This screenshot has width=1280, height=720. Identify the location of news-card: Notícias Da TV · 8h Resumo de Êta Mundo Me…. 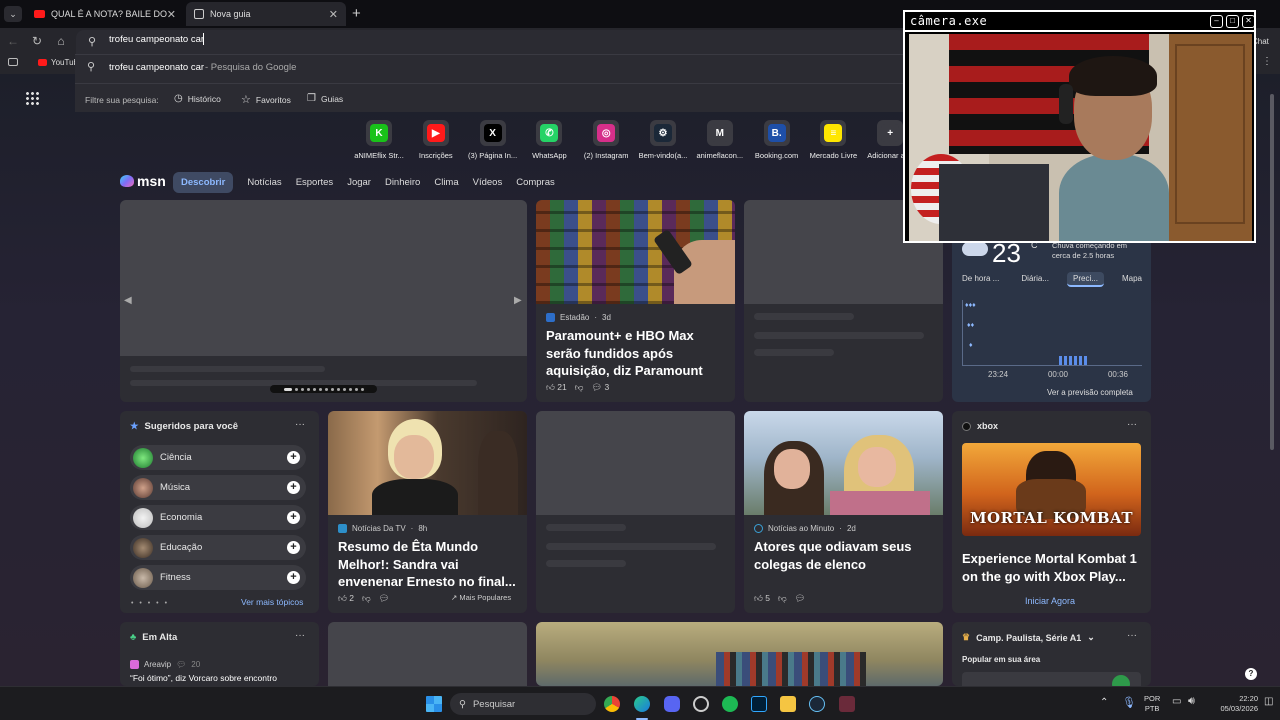
(427, 512).